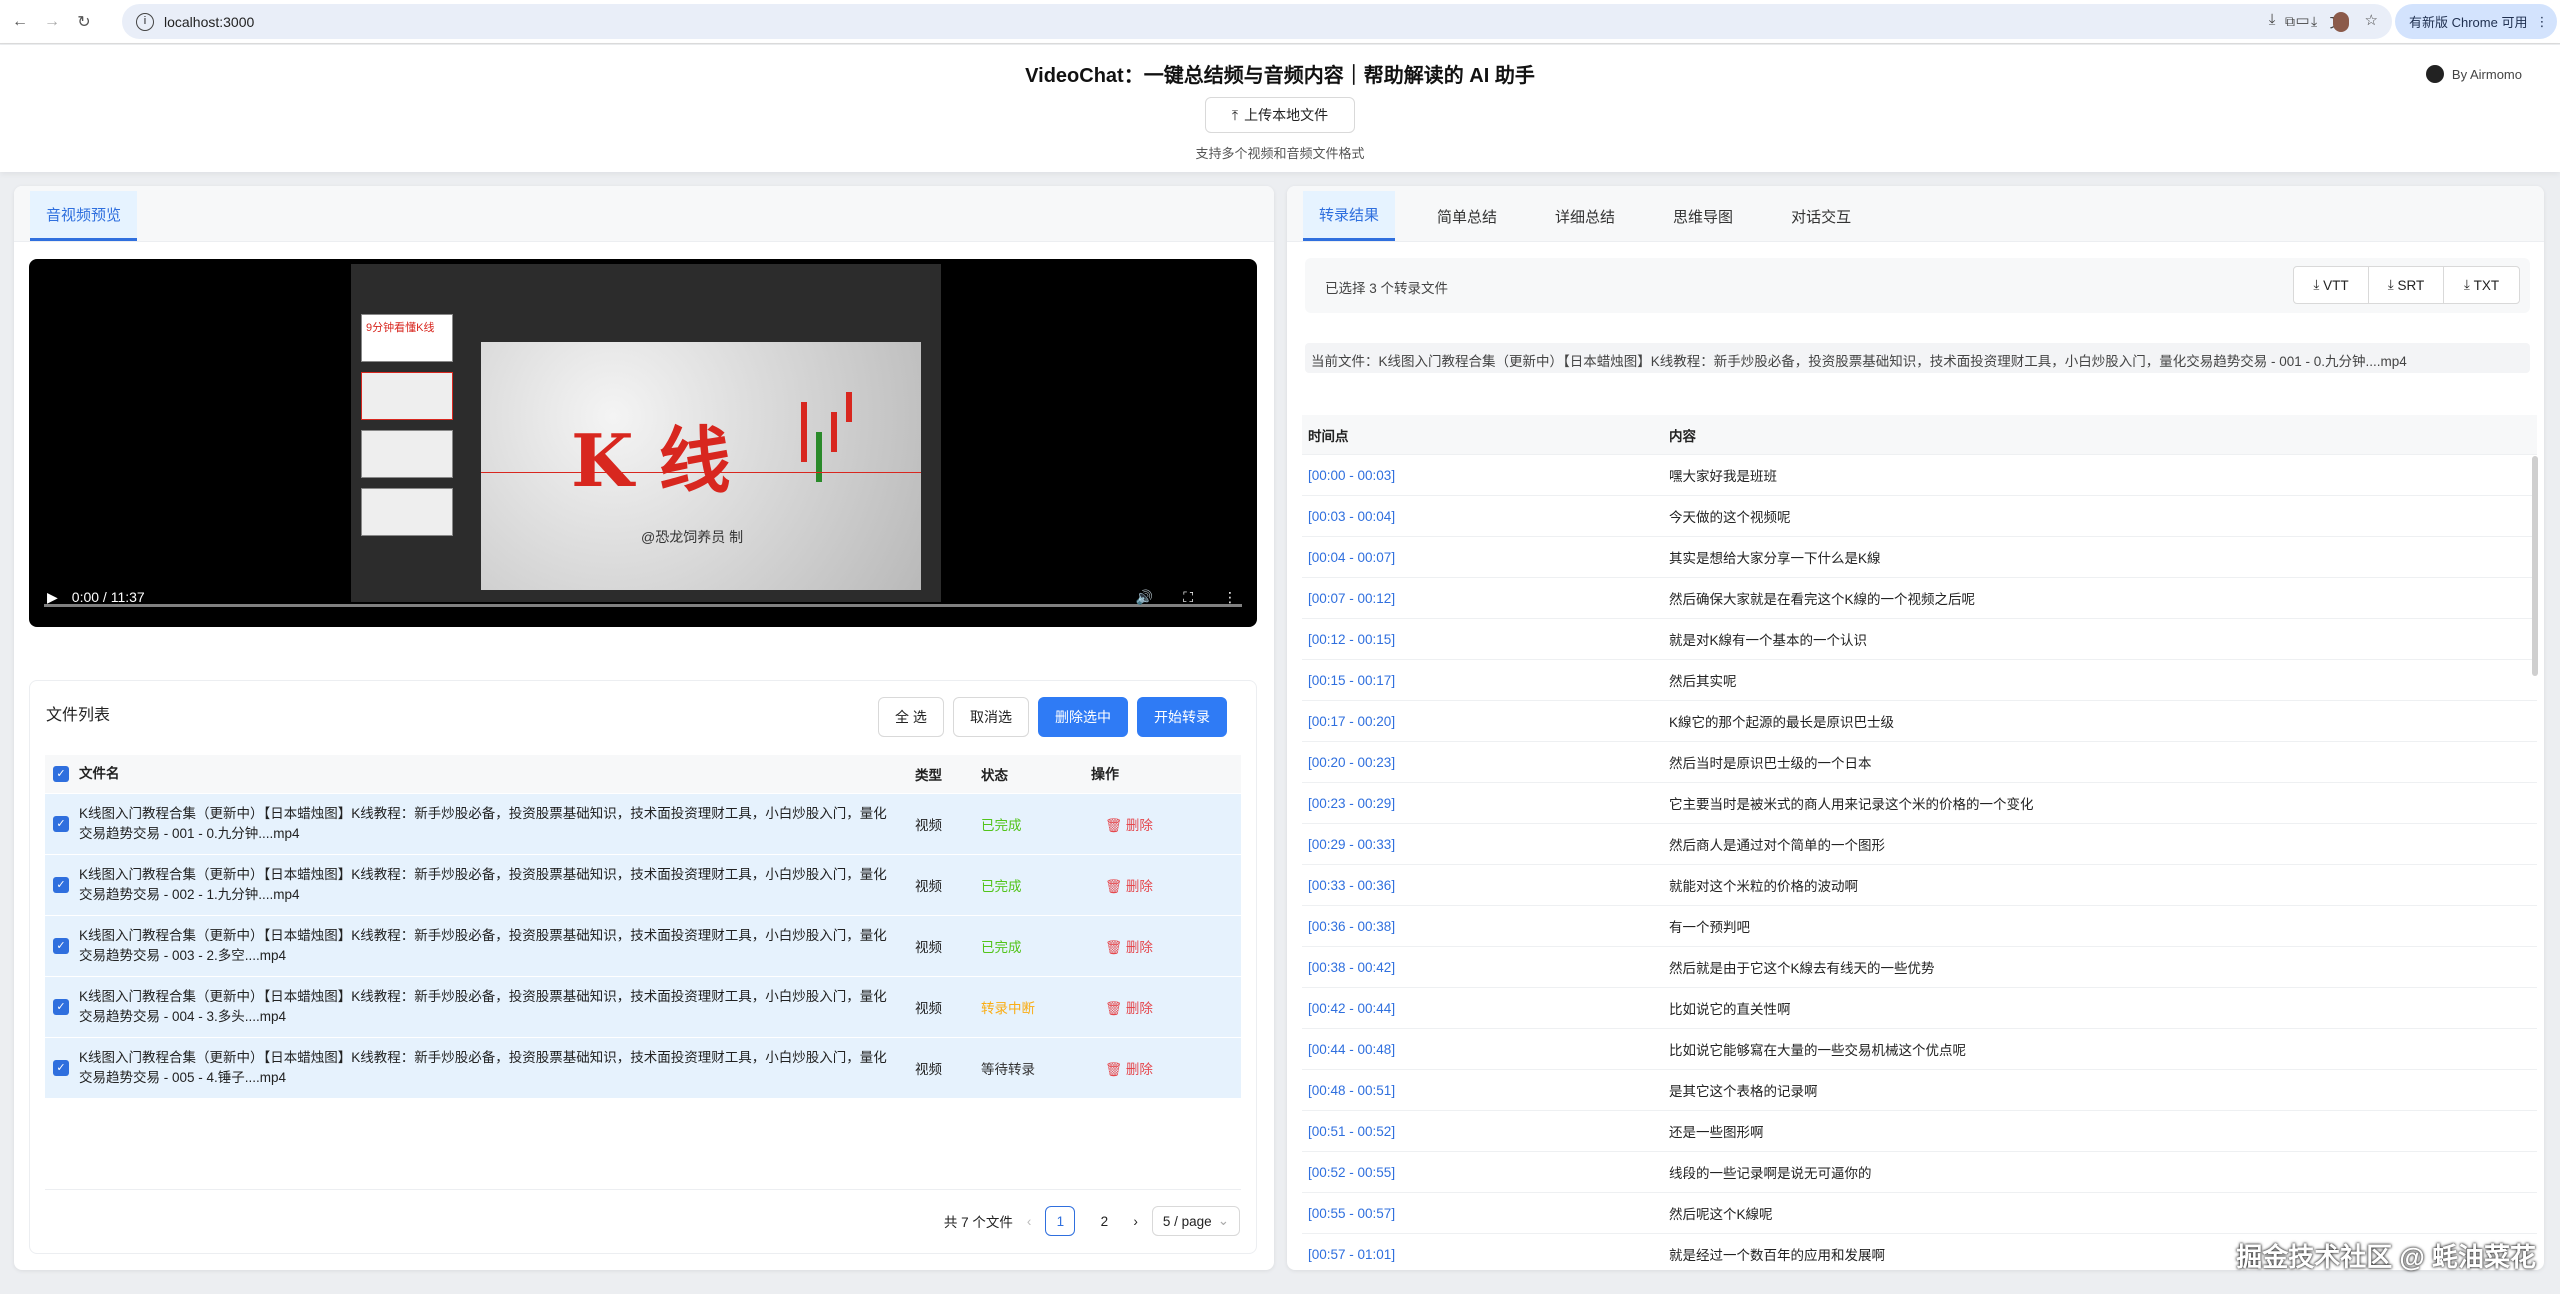 This screenshot has height=1294, width=2560. I want to click on timestamp-link: [00:23 - 00:29], so click(1485, 803).